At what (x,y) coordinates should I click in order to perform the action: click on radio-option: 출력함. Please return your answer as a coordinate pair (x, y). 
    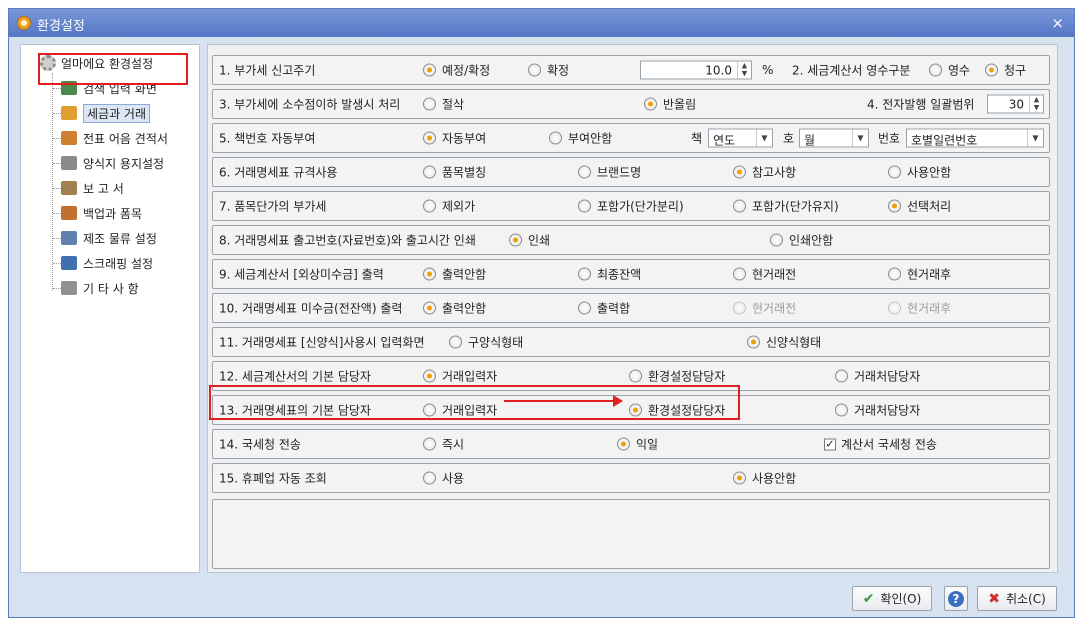
    Looking at the image, I should click on (604, 308).